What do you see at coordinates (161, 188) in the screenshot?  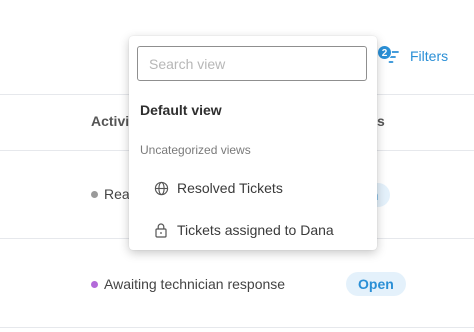 I see `globe-icon` at bounding box center [161, 188].